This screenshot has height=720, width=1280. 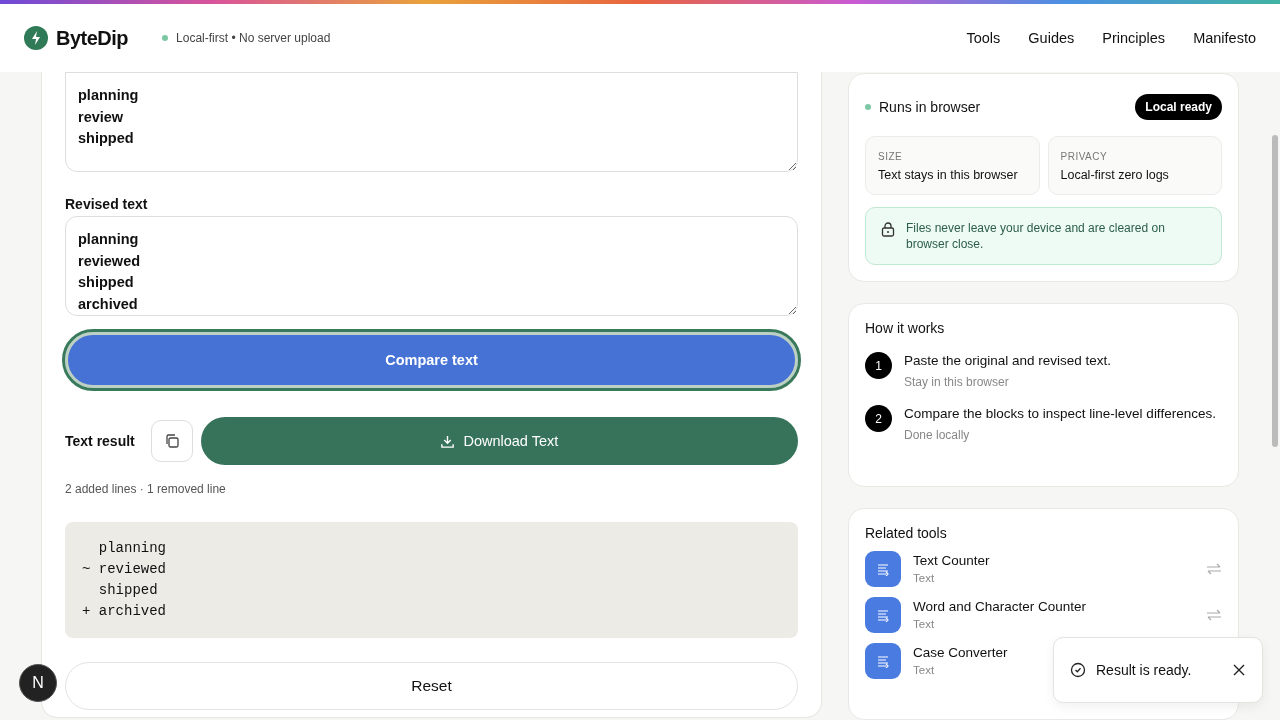 What do you see at coordinates (1060, 414) in the screenshot?
I see `step-text: Compare the blocks to inspect line-level differences.` at bounding box center [1060, 414].